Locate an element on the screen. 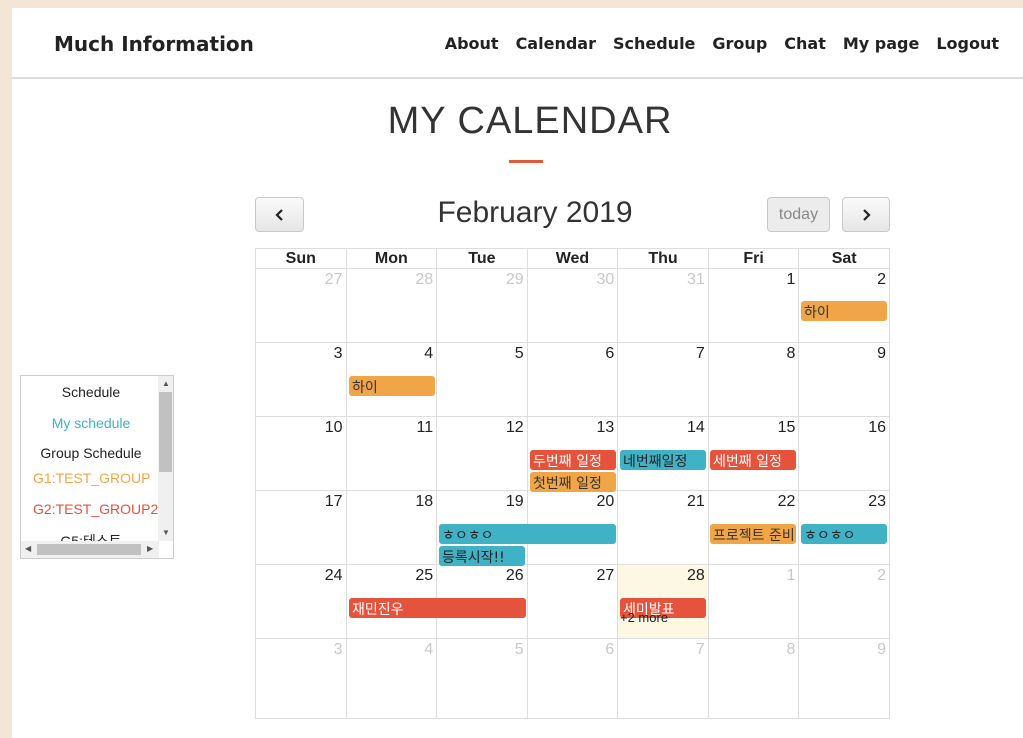 Image resolution: width=1023 pixels, height=738 pixels. day-cell: 10 is located at coordinates (301, 453).